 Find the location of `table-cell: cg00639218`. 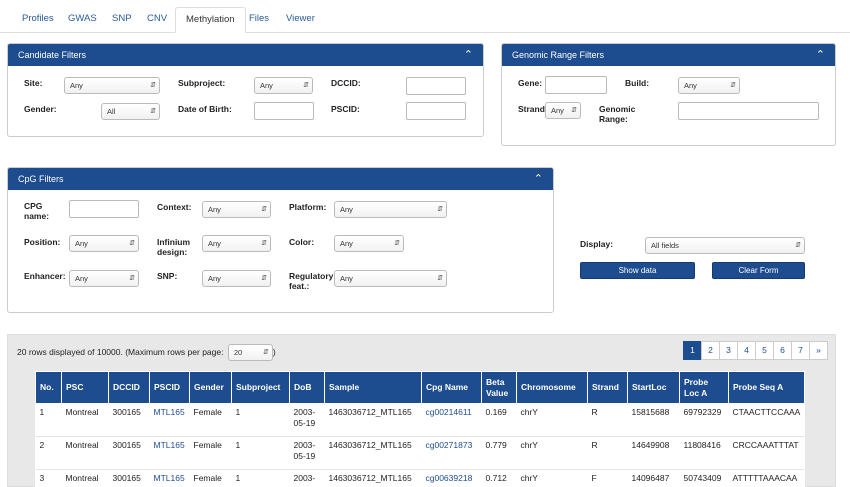

table-cell: cg00639218 is located at coordinates (451, 478).